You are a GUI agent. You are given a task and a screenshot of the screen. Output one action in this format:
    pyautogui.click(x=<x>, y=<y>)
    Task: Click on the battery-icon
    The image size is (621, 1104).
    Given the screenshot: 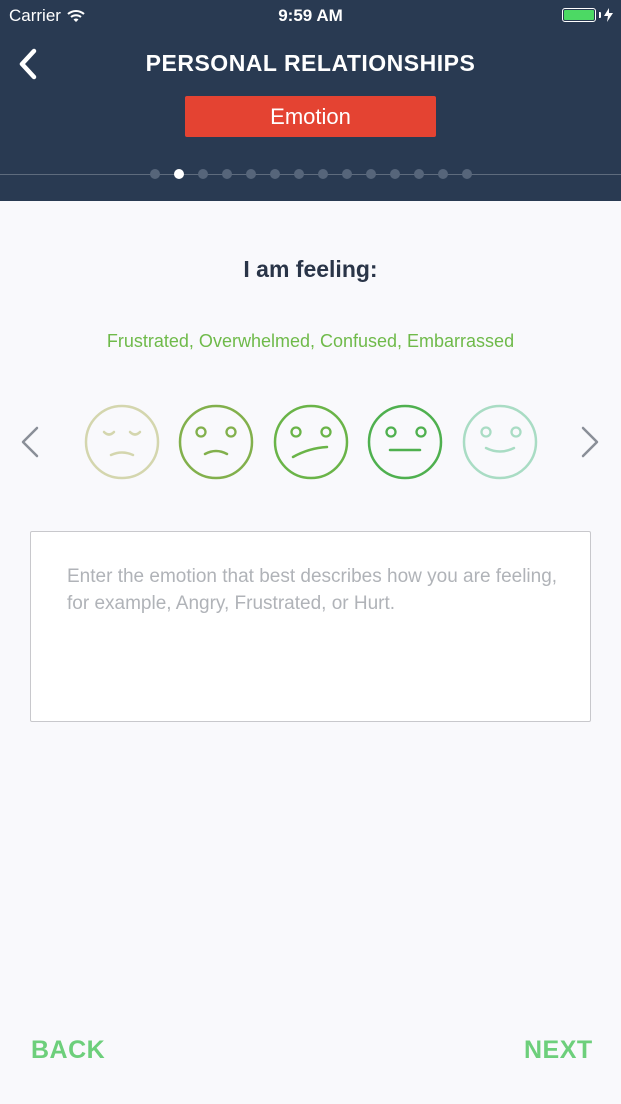 What is the action you would take?
    pyautogui.click(x=579, y=15)
    